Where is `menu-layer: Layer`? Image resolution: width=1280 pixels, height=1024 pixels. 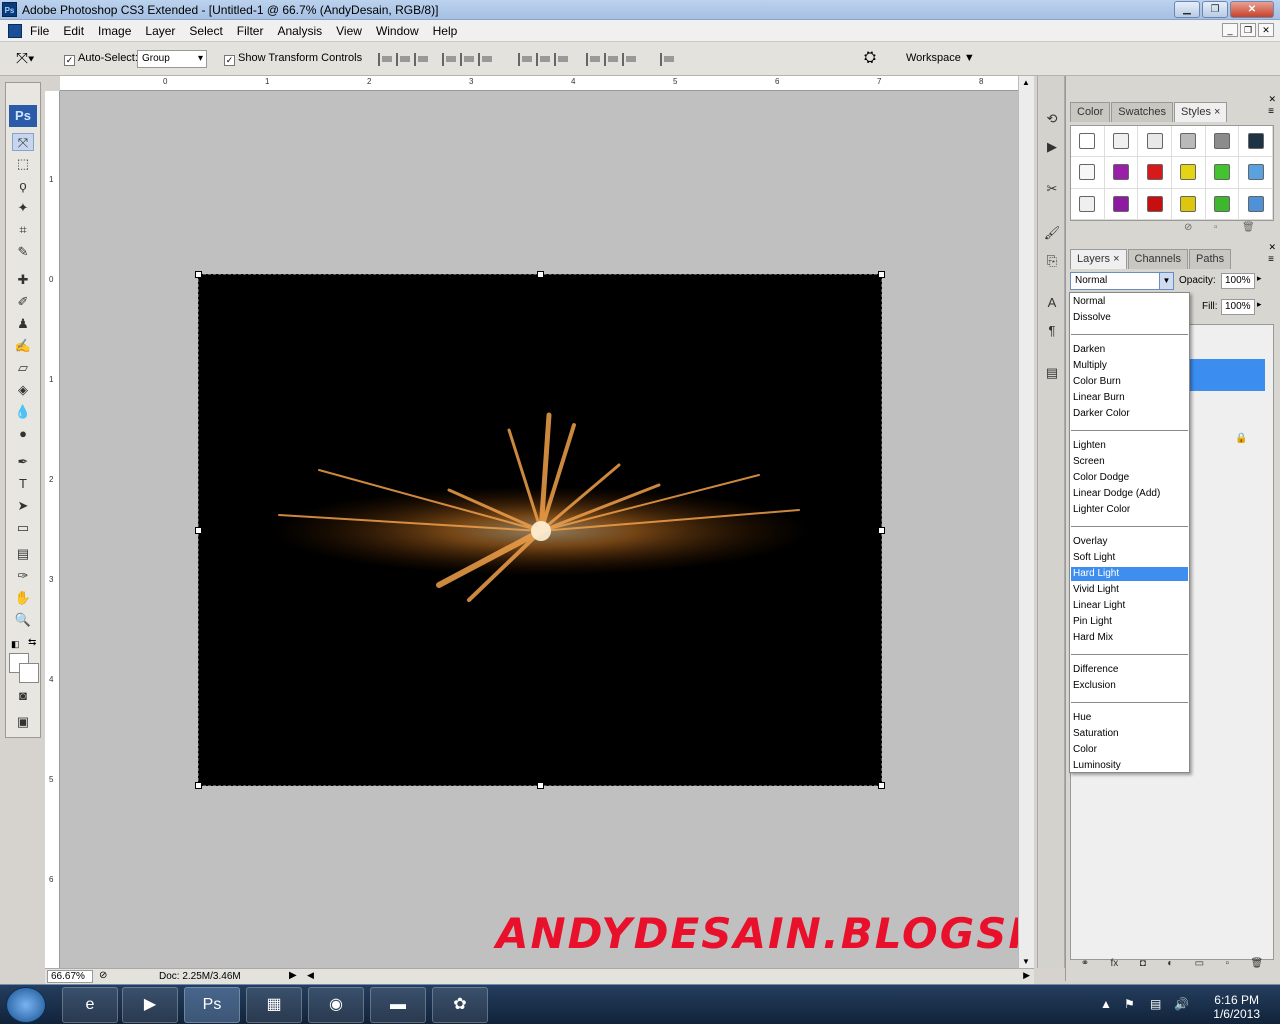 menu-layer: Layer is located at coordinates (160, 31).